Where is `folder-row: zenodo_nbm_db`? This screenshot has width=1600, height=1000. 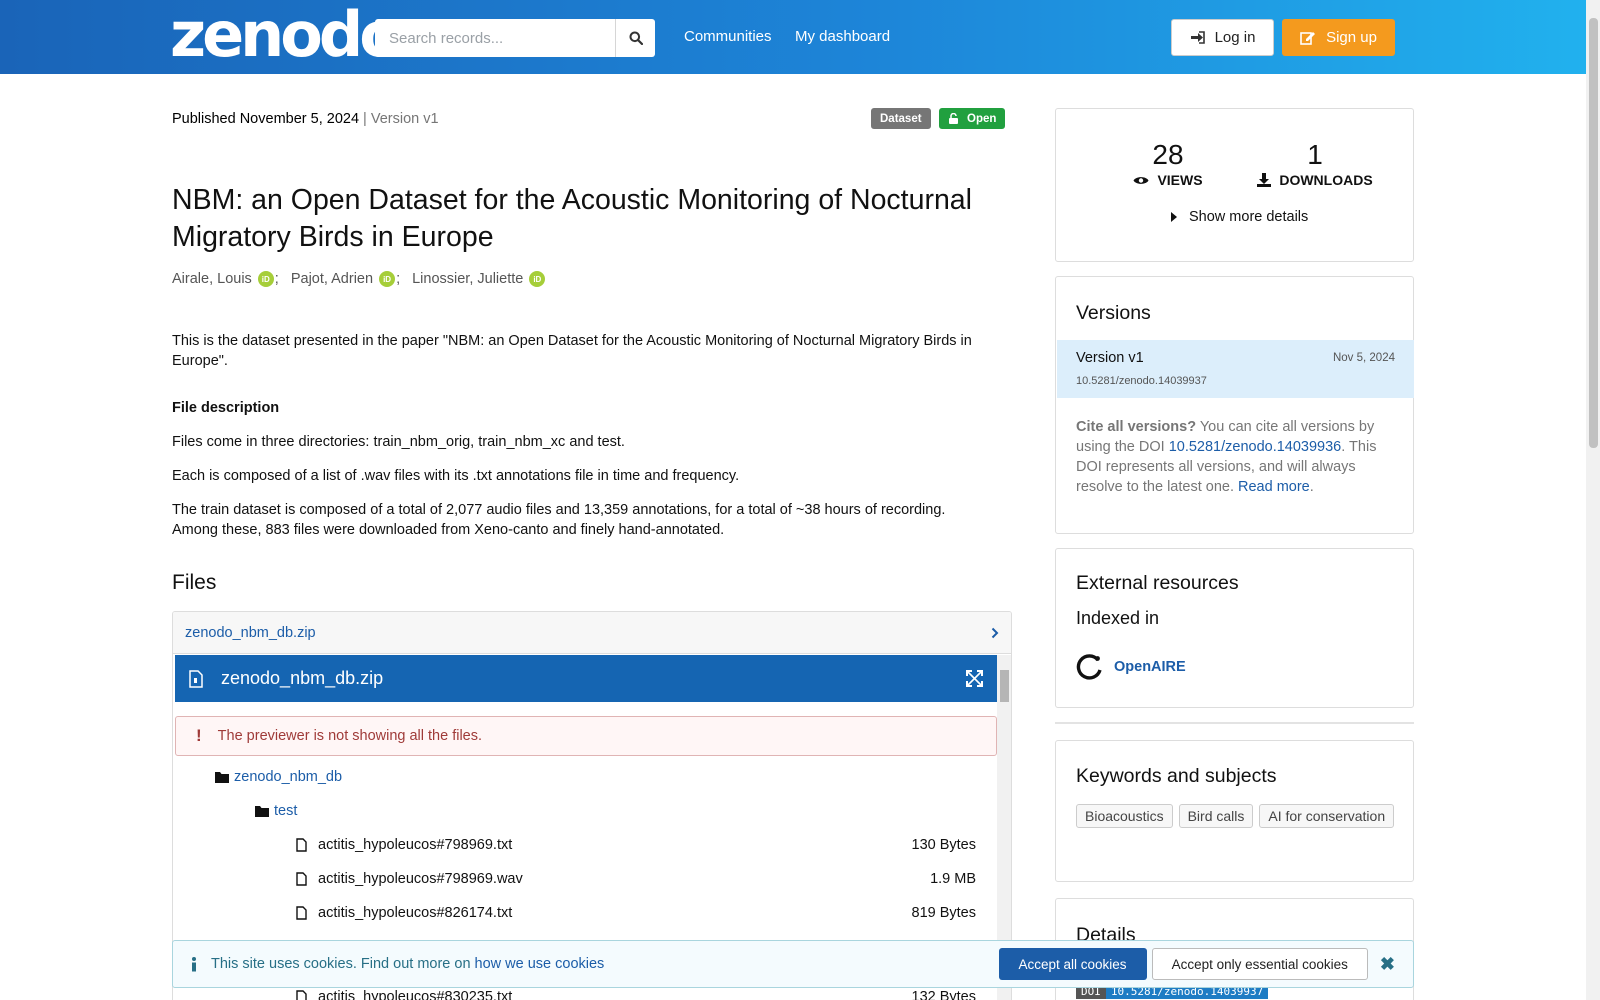 folder-row: zenodo_nbm_db is located at coordinates (278, 777).